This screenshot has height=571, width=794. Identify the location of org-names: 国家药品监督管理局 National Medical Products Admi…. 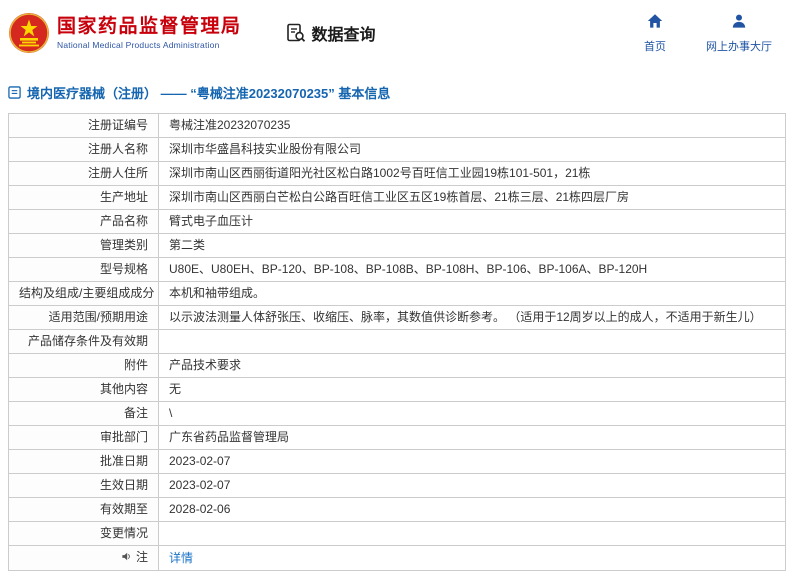
(149, 33).